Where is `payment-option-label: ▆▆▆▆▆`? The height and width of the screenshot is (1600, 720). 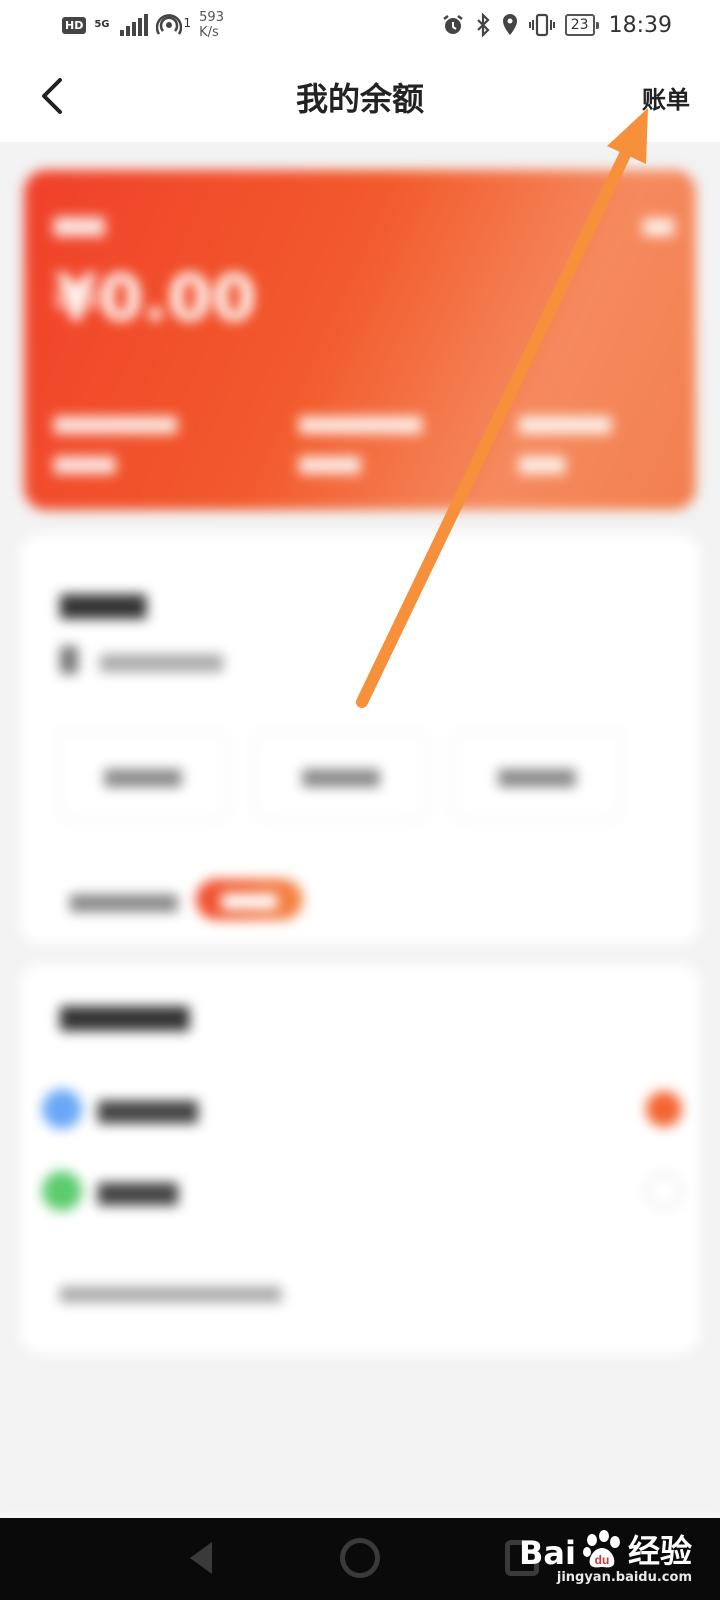
payment-option-label: ▆▆▆▆▆ is located at coordinates (148, 1109).